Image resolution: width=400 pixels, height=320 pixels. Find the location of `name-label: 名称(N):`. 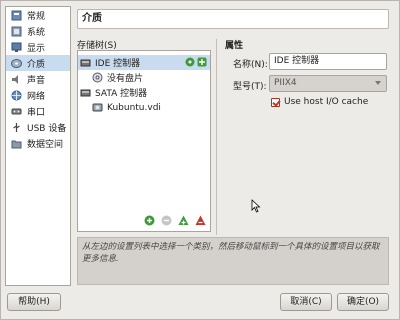

name-label: 名称(N): is located at coordinates (250, 65).